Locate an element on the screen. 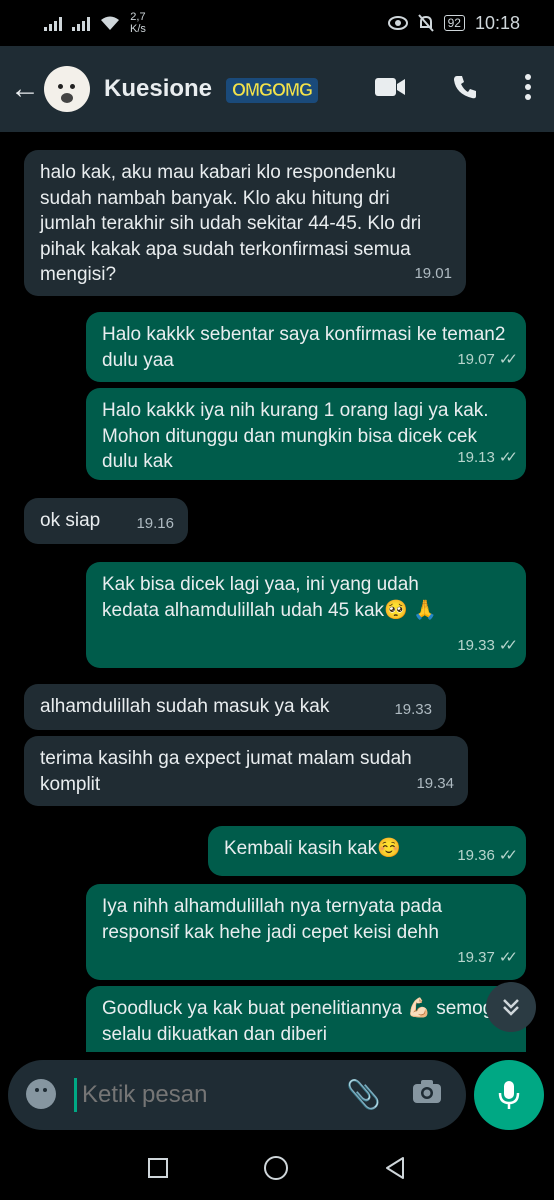  message-time: 19.01 is located at coordinates (433, 273).